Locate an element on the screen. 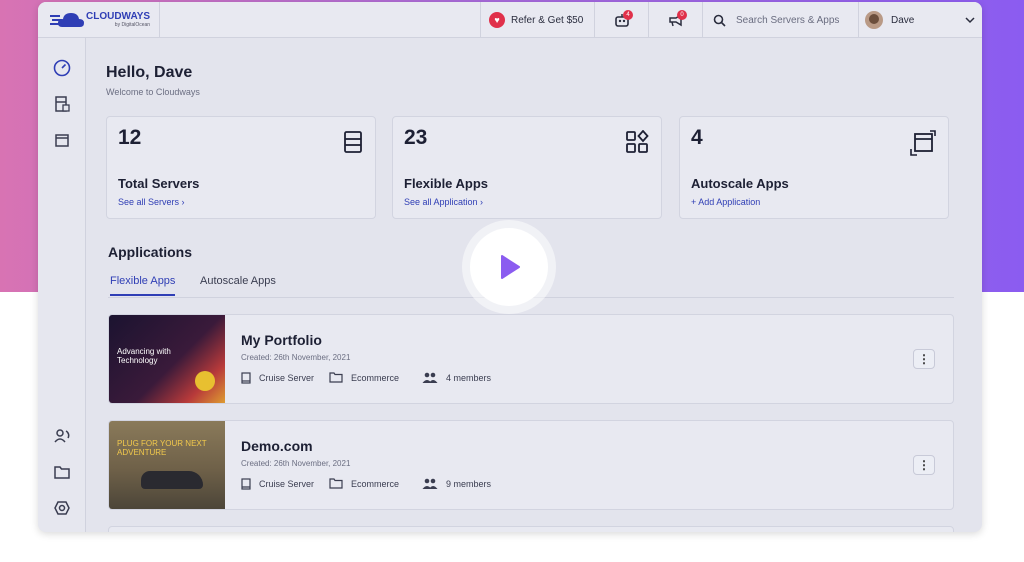 The width and height of the screenshot is (1024, 562). user-menu: Dave is located at coordinates (920, 20).